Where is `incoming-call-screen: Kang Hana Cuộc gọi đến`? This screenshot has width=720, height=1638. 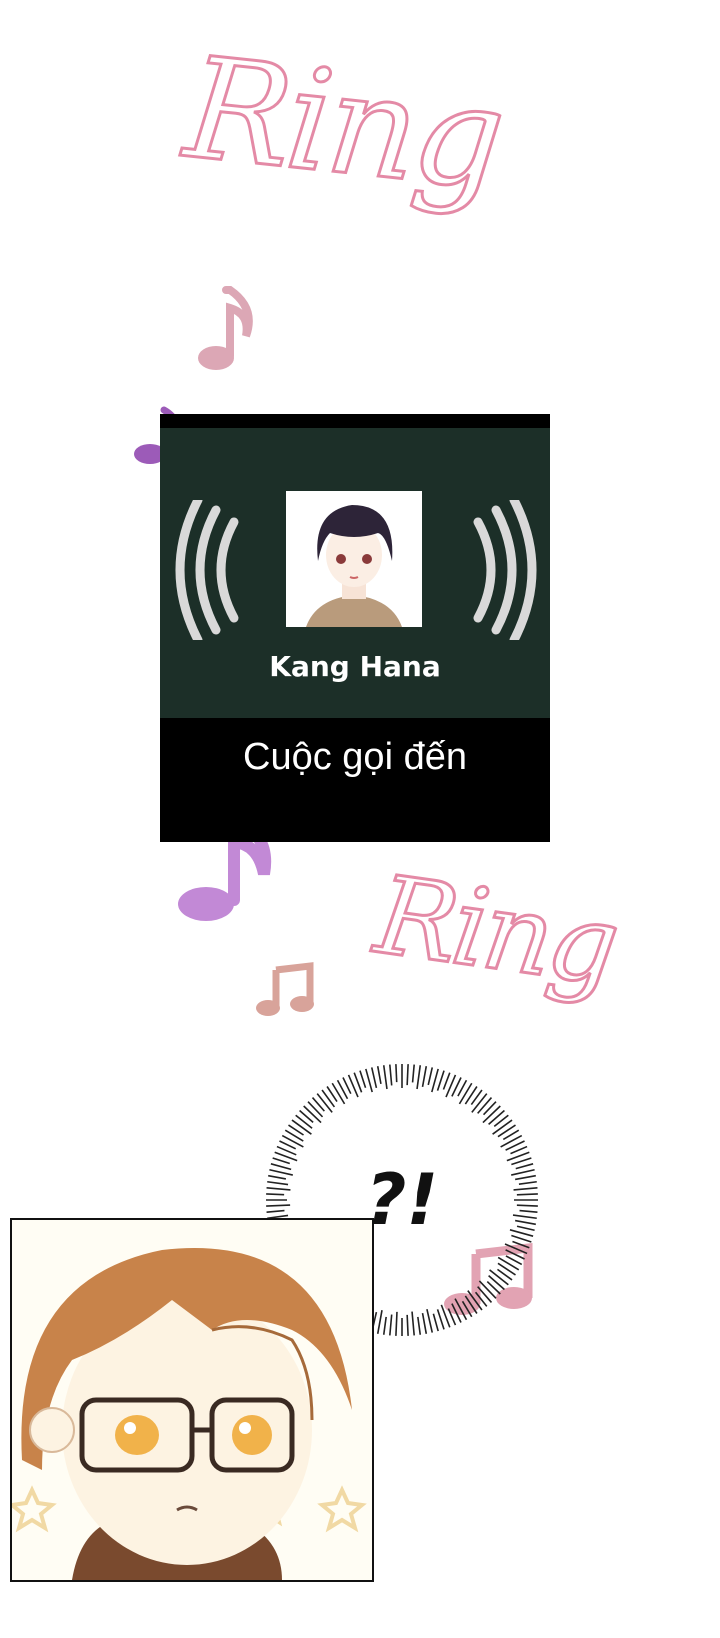 incoming-call-screen: Kang Hana Cuộc gọi đến is located at coordinates (355, 628).